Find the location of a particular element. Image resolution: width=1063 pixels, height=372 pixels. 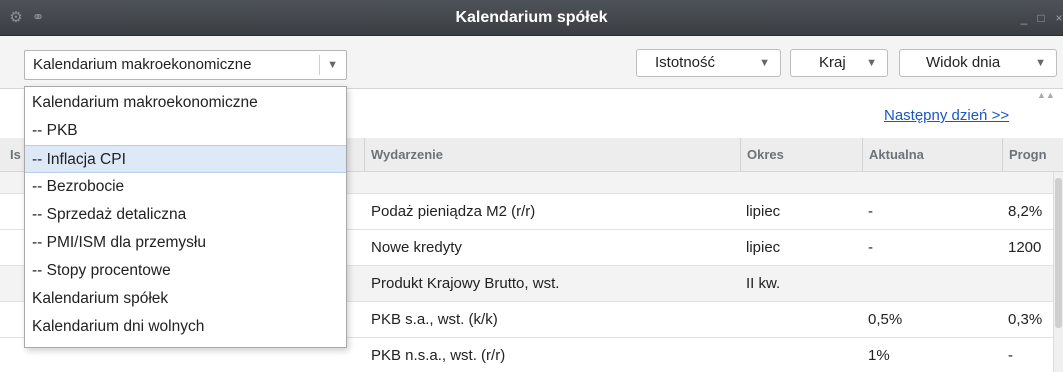

importance-filter-label: Istotność is located at coordinates (685, 62).